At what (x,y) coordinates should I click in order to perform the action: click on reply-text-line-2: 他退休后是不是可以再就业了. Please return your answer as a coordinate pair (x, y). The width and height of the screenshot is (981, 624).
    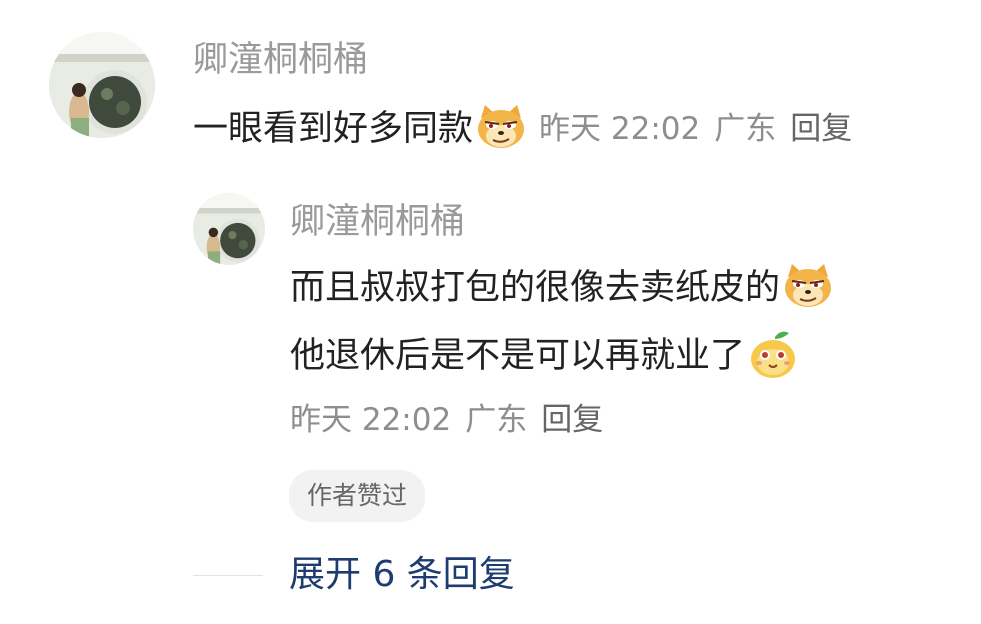
    Looking at the image, I should click on (518, 355).